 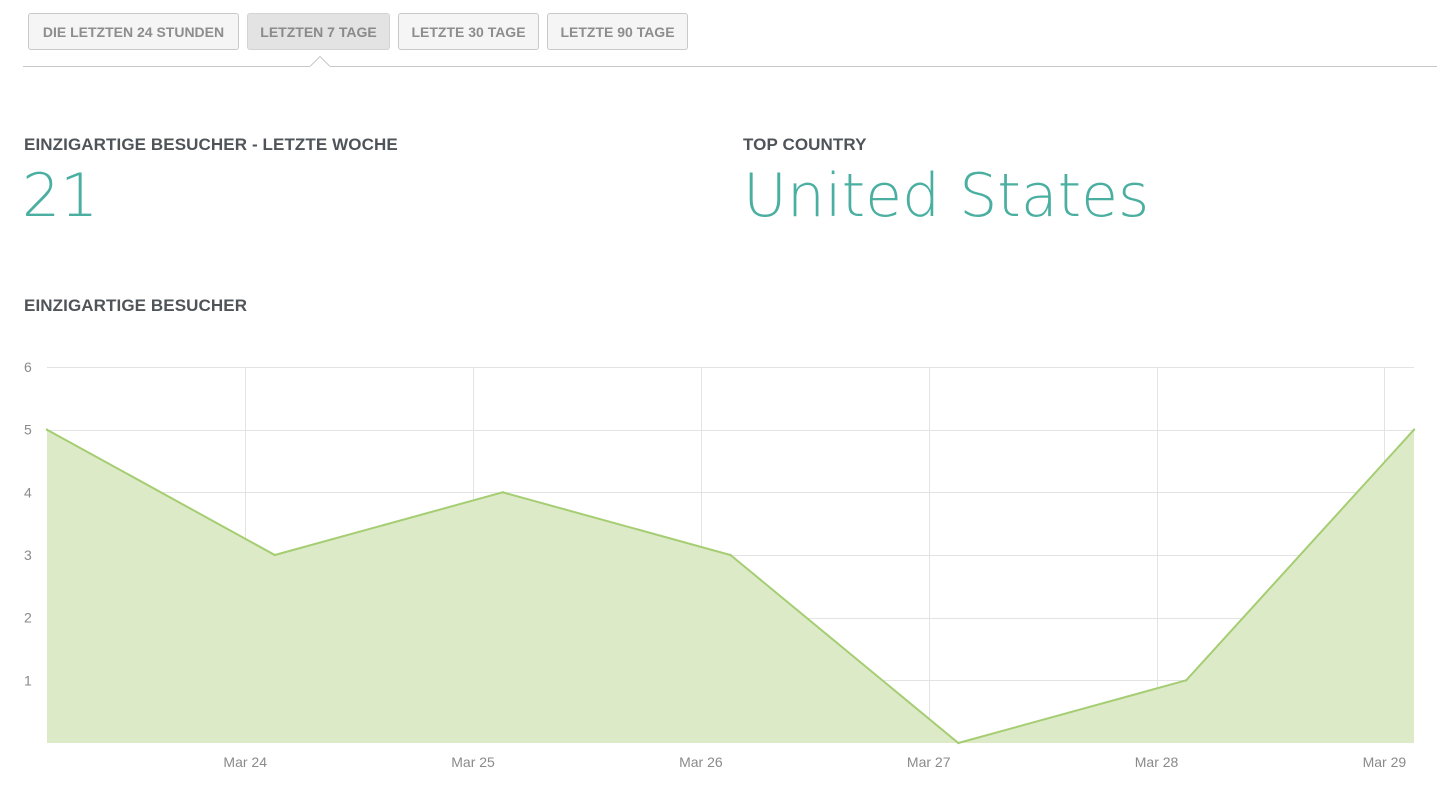 I want to click on x-tick-label: Mar 24, so click(x=245, y=762).